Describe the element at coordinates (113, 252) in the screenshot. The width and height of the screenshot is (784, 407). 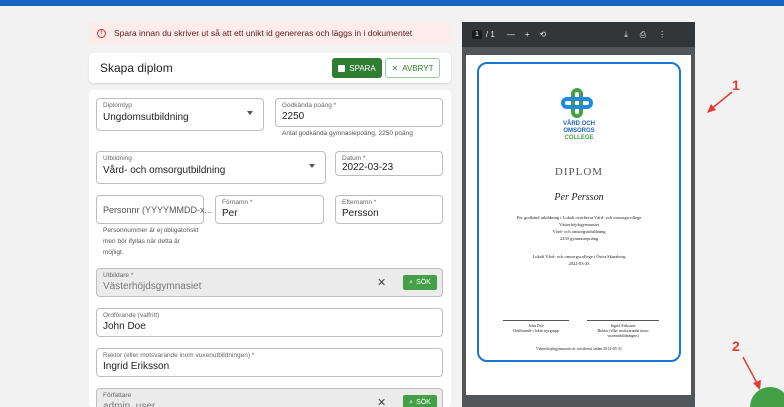
I see `helper-line: möjligt.` at that location.